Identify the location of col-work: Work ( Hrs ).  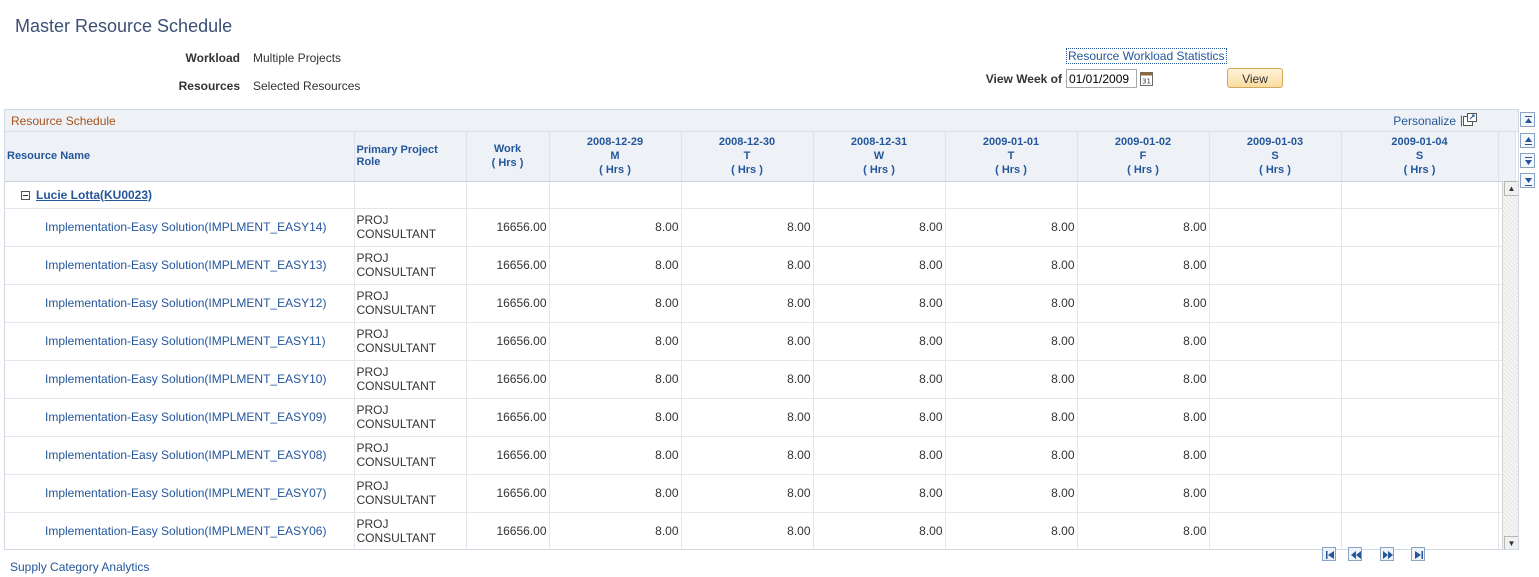
(508, 157).